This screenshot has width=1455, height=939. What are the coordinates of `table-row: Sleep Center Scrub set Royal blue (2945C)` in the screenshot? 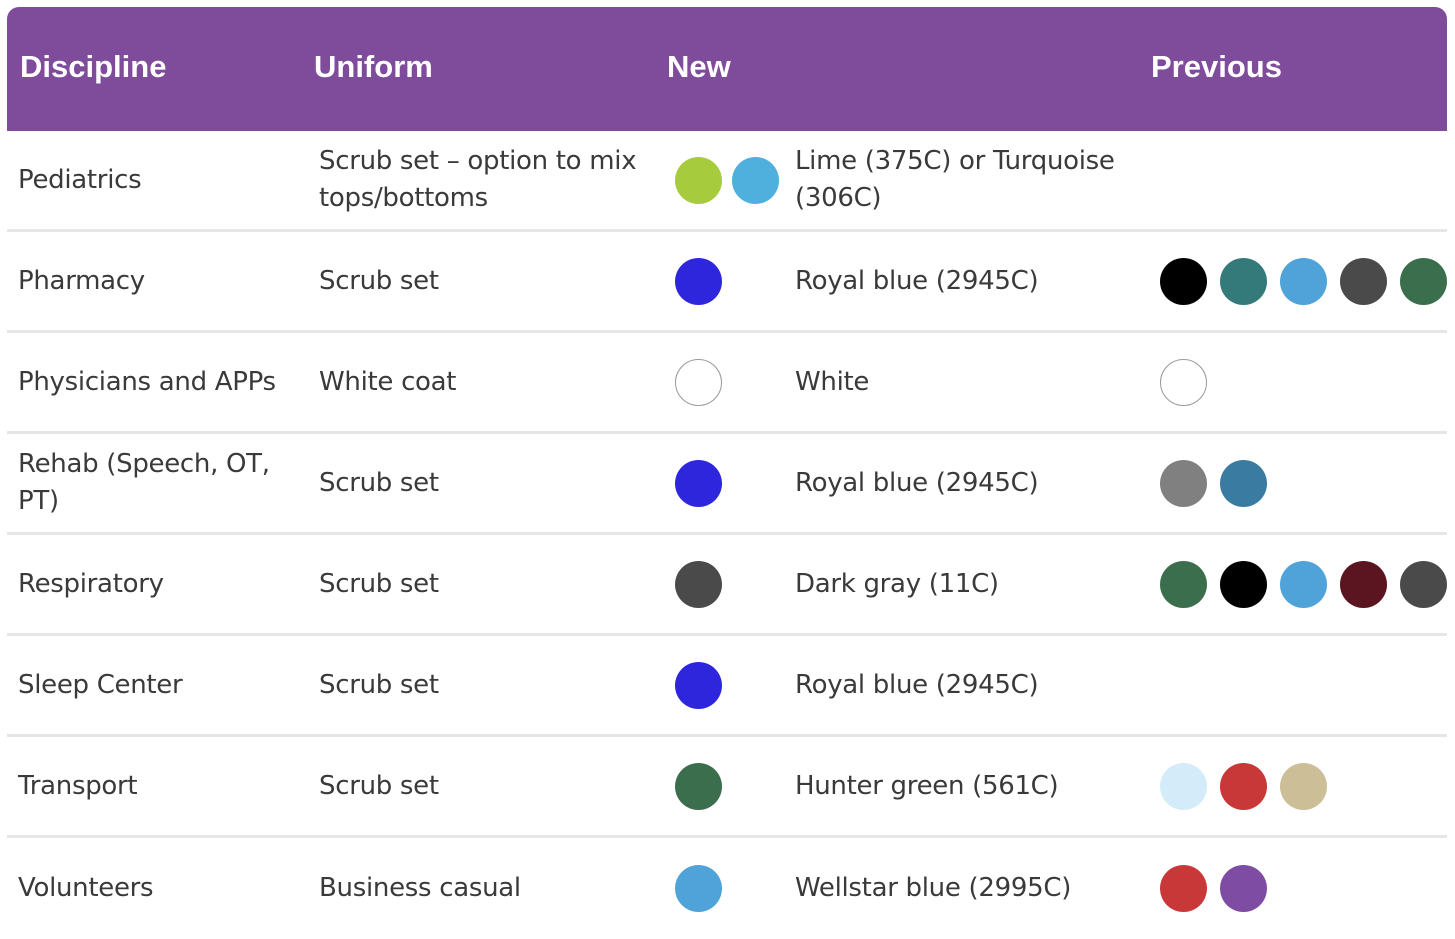 It's located at (727, 686).